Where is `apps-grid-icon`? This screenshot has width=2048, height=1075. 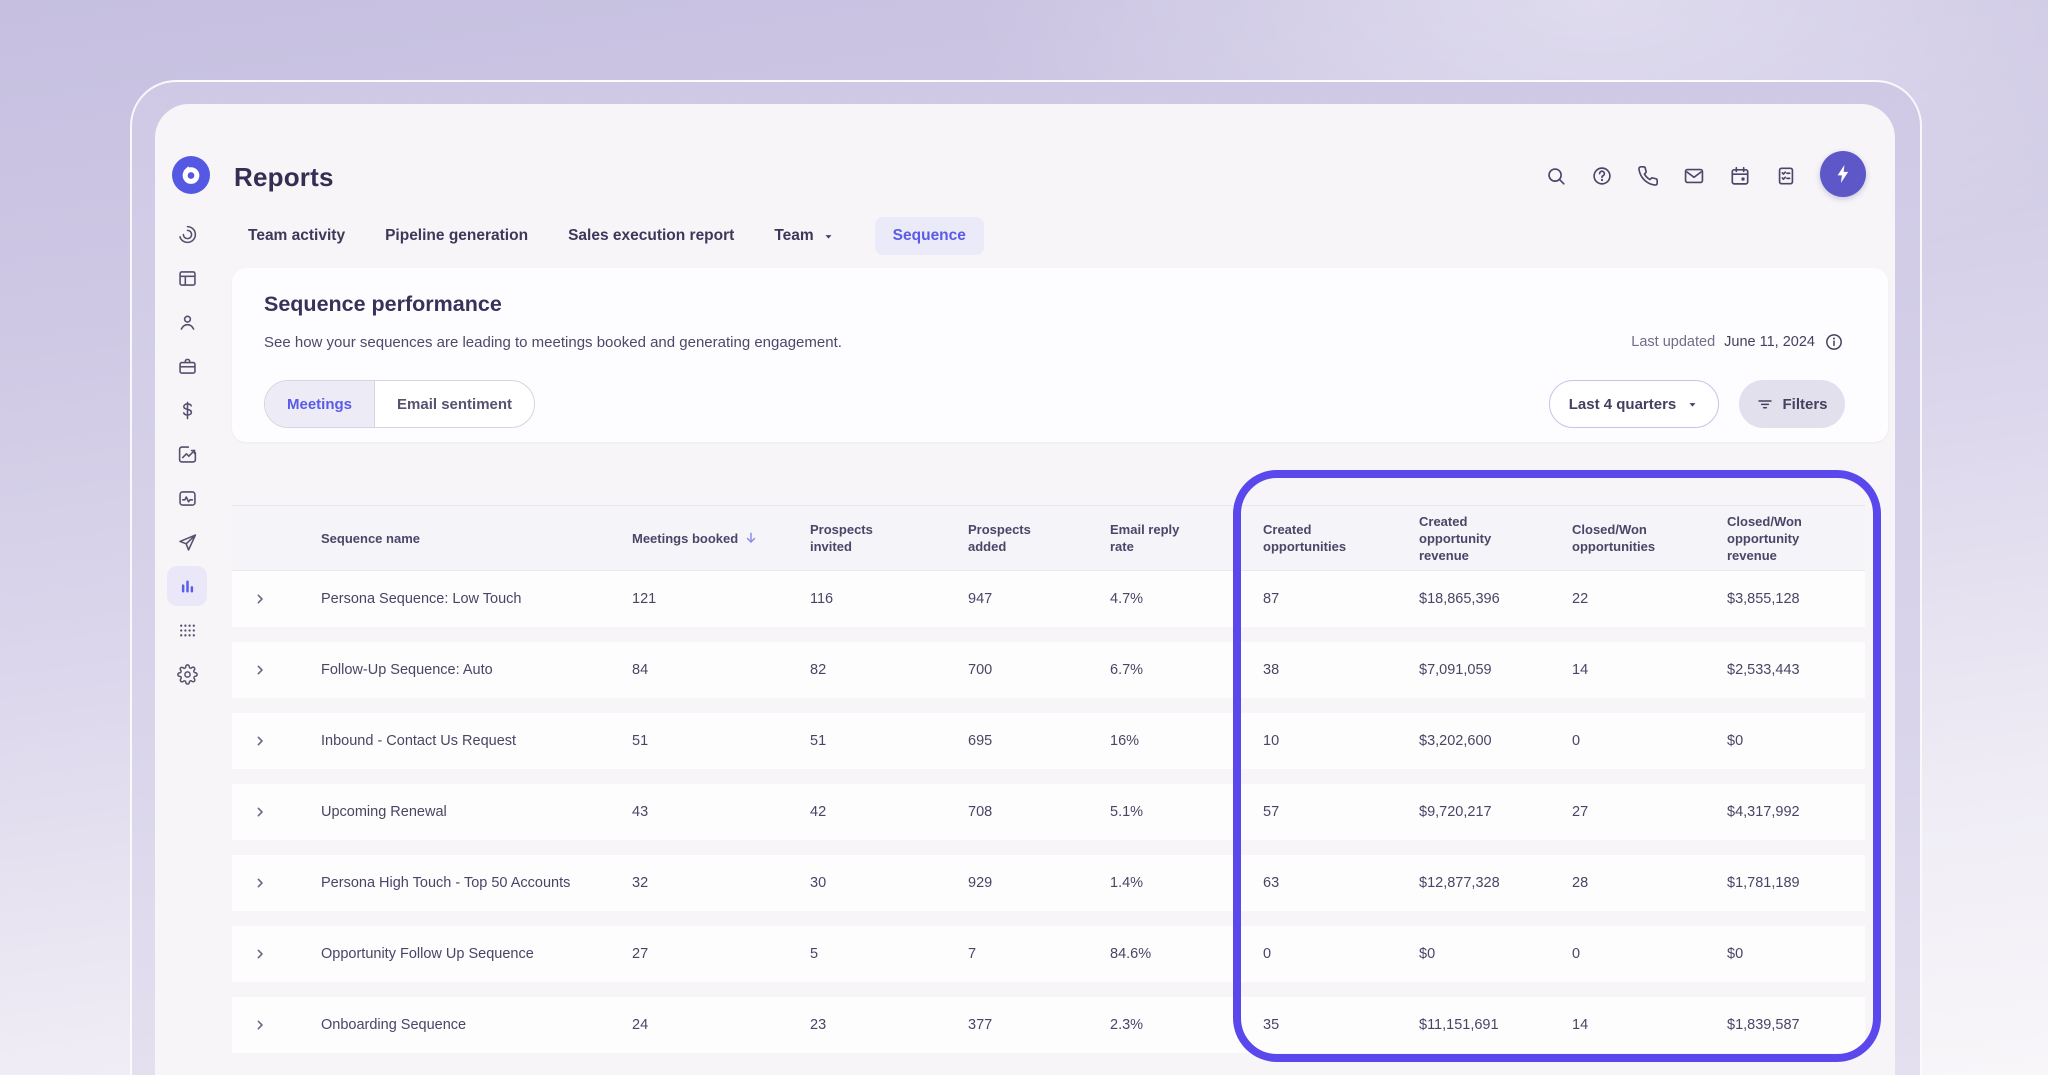
apps-grid-icon is located at coordinates (187, 630).